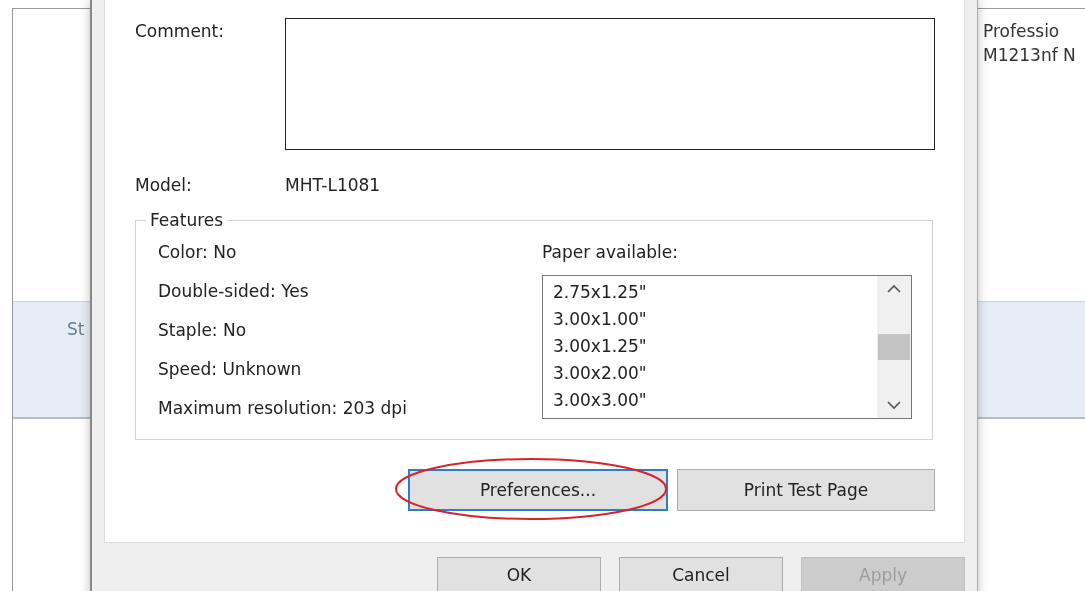 This screenshot has height=591, width=1085. I want to click on scrollbar, so click(894, 347).